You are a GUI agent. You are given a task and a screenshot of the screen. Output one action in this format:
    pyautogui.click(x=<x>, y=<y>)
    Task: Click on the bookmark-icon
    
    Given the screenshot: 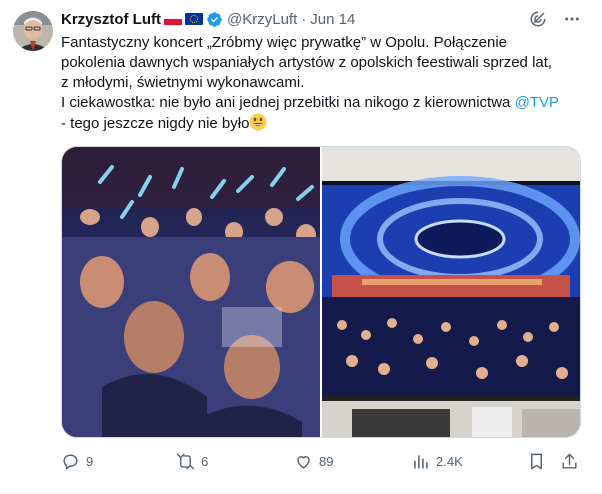 What is the action you would take?
    pyautogui.click(x=536, y=461)
    